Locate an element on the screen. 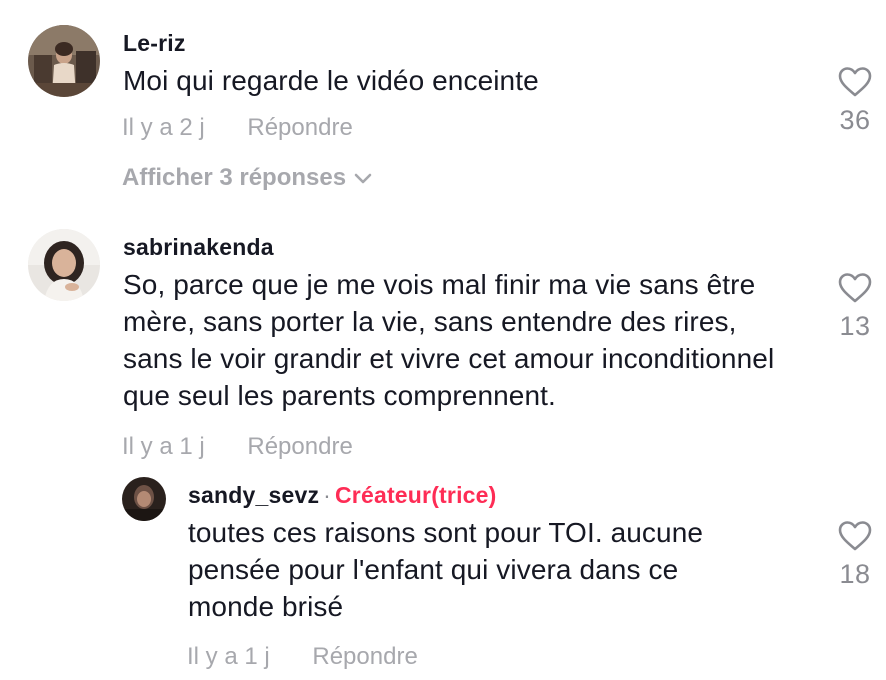  like-button: 13 is located at coordinates (855, 307).